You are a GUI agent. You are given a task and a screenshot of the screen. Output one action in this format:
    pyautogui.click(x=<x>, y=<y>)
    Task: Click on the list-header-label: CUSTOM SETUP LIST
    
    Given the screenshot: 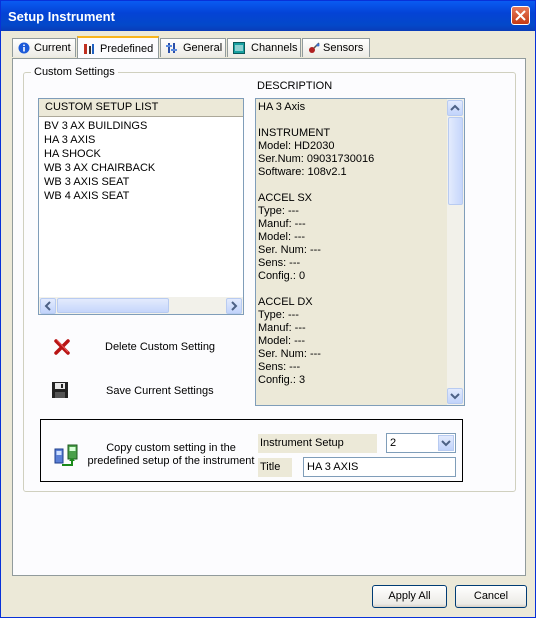 What is the action you would take?
    pyautogui.click(x=102, y=107)
    